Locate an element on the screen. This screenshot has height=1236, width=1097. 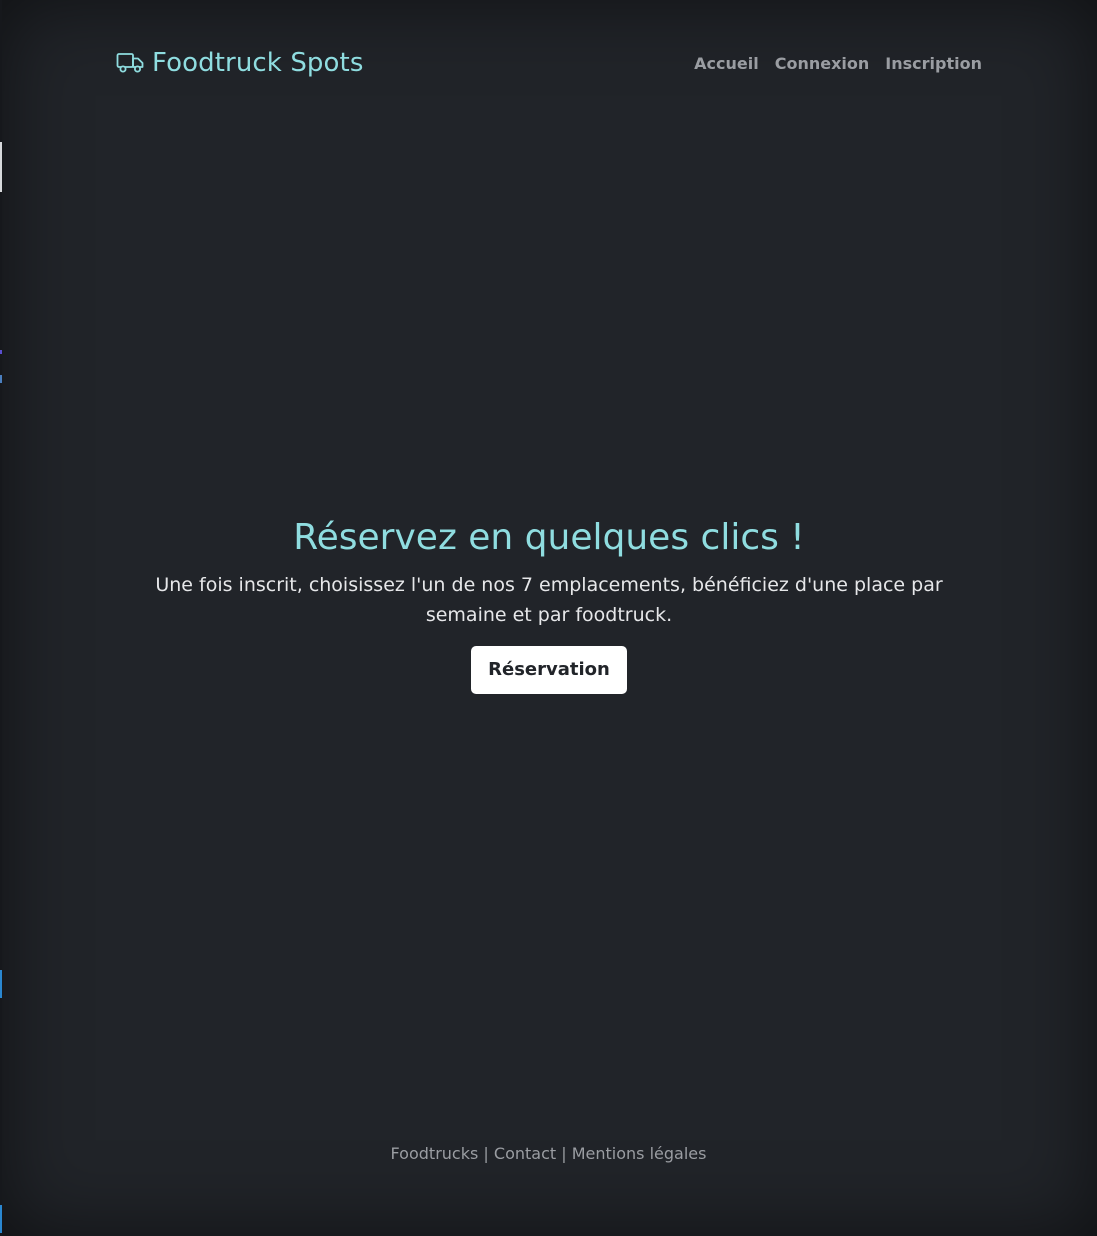
footer-link-foodtrucks: Foodtrucks is located at coordinates (435, 1153).